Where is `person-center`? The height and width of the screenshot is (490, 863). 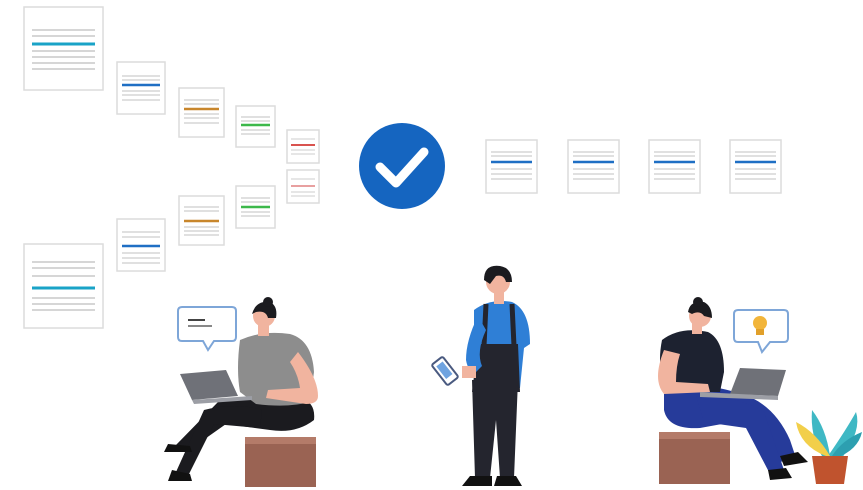
person-center is located at coordinates (480, 375).